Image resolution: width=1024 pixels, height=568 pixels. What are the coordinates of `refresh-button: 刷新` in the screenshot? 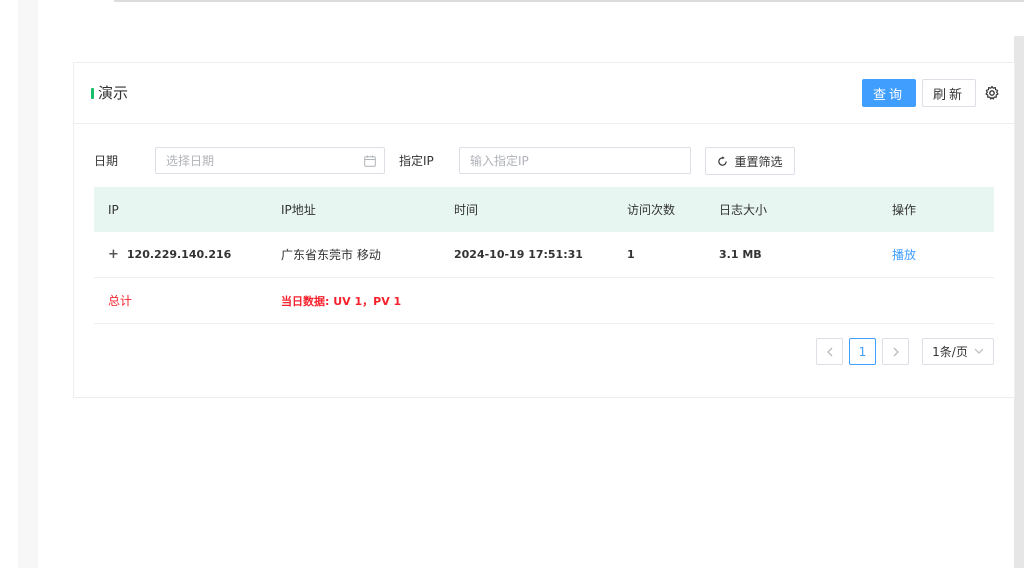 It's located at (949, 93).